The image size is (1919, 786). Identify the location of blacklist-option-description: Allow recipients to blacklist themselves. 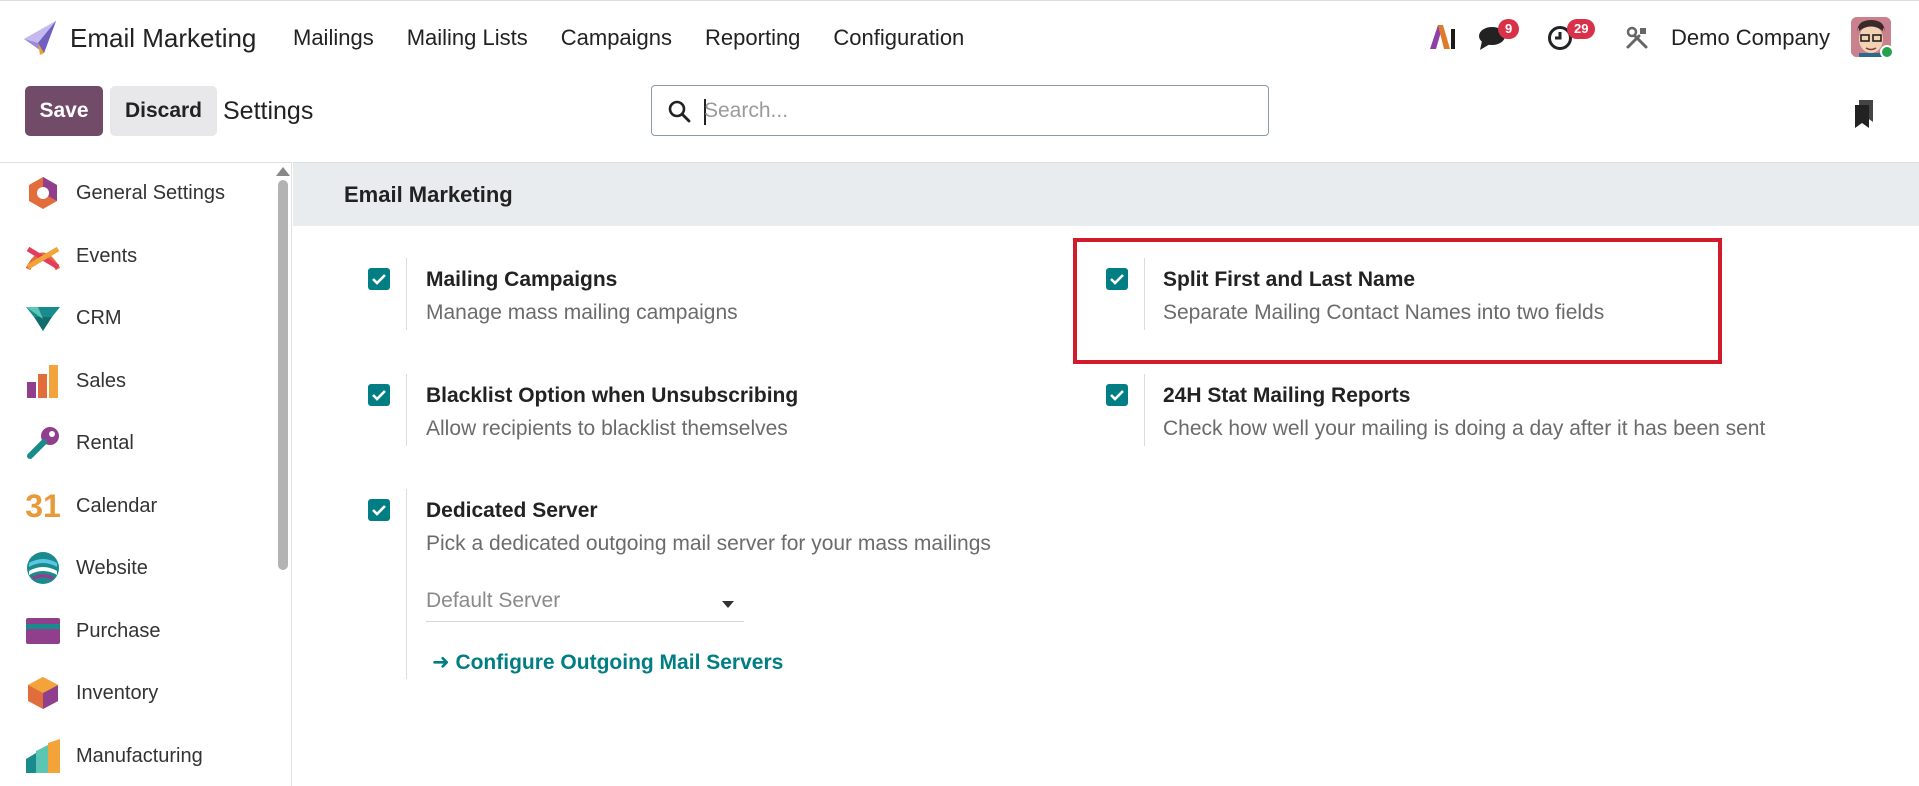
(607, 428).